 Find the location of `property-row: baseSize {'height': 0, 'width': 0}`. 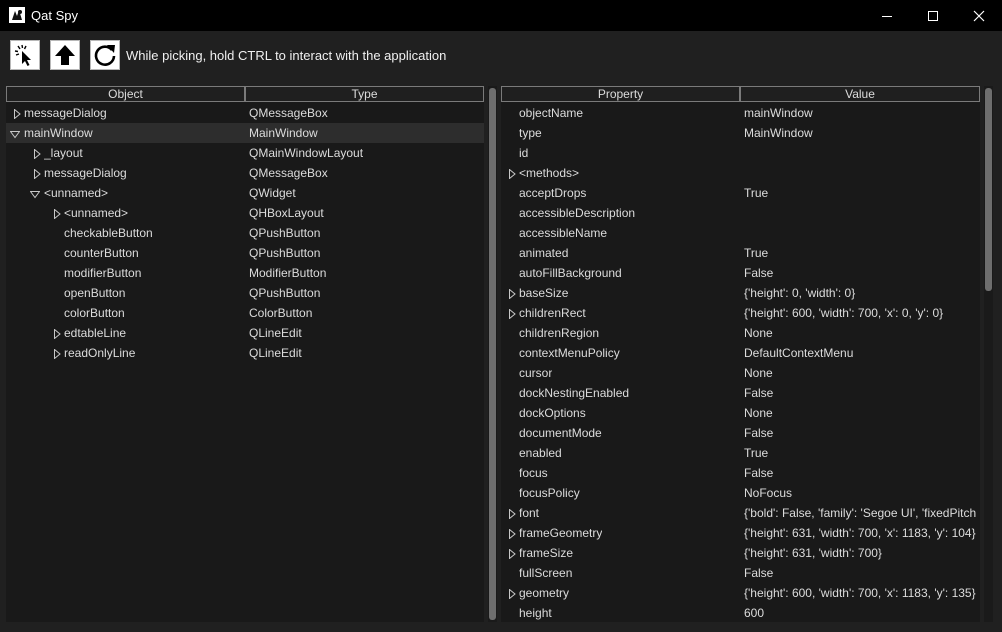

property-row: baseSize {'height': 0, 'width': 0} is located at coordinates (740, 293).